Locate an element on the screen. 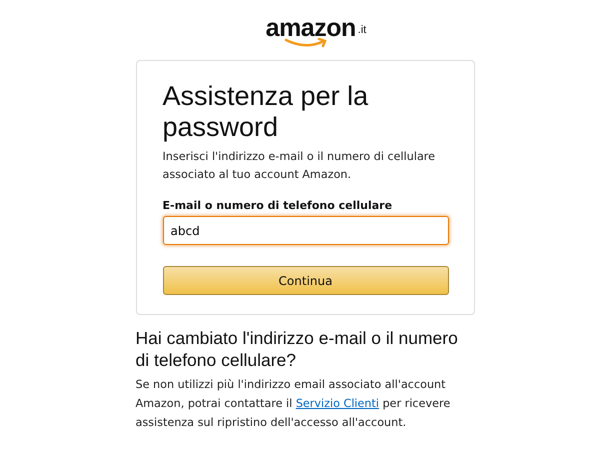  logo-wordmark: amazon is located at coordinates (311, 28).